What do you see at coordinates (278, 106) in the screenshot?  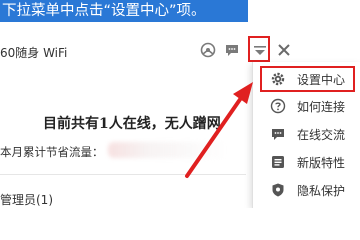 I see `help-icon` at bounding box center [278, 106].